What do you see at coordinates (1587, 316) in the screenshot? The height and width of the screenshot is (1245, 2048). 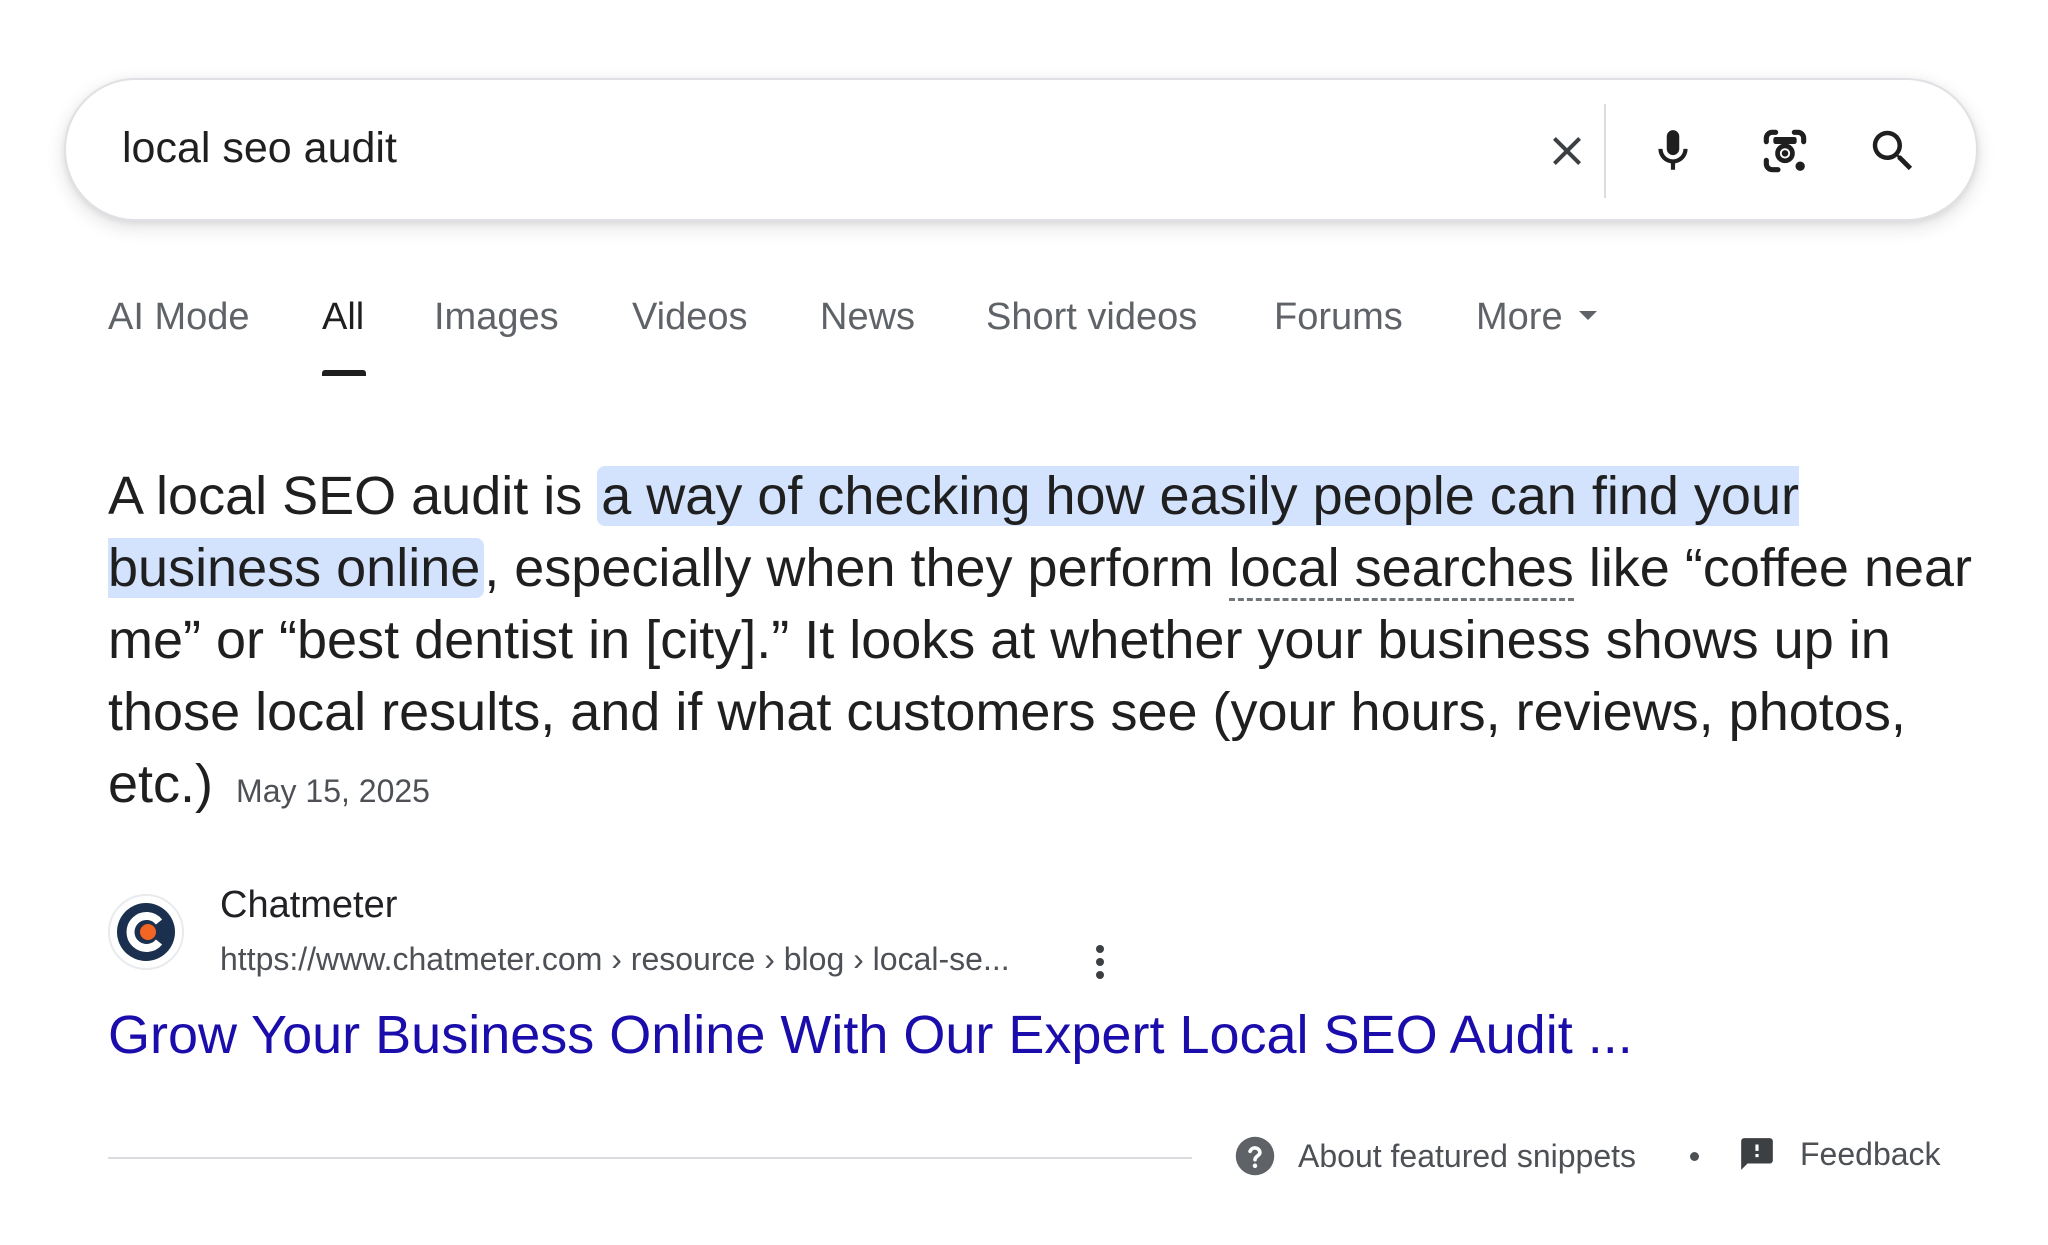 I see `caret-down-icon` at bounding box center [1587, 316].